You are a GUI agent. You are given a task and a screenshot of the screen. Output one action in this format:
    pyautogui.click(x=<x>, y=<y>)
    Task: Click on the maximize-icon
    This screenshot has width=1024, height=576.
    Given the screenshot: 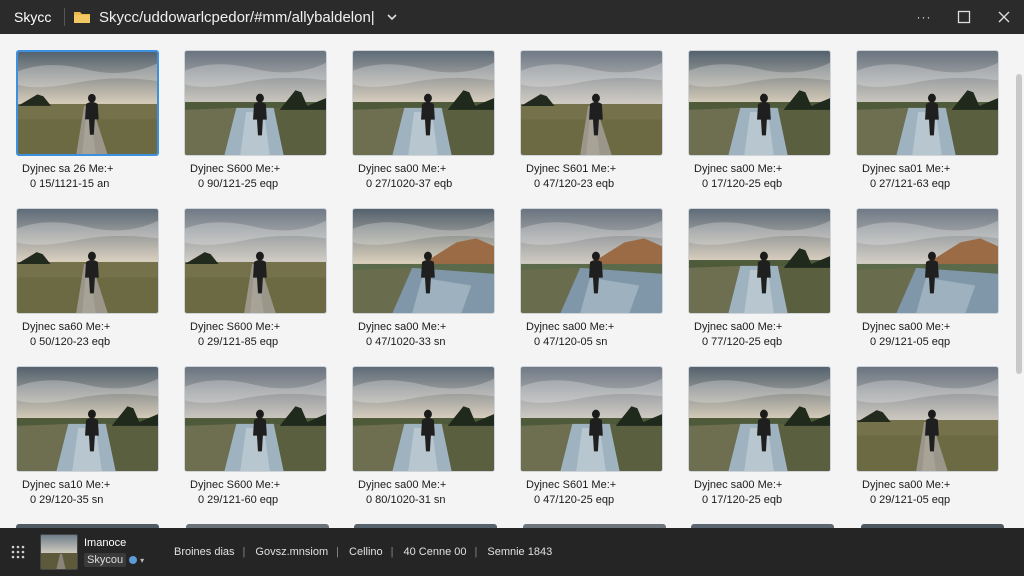 What is the action you would take?
    pyautogui.click(x=964, y=17)
    